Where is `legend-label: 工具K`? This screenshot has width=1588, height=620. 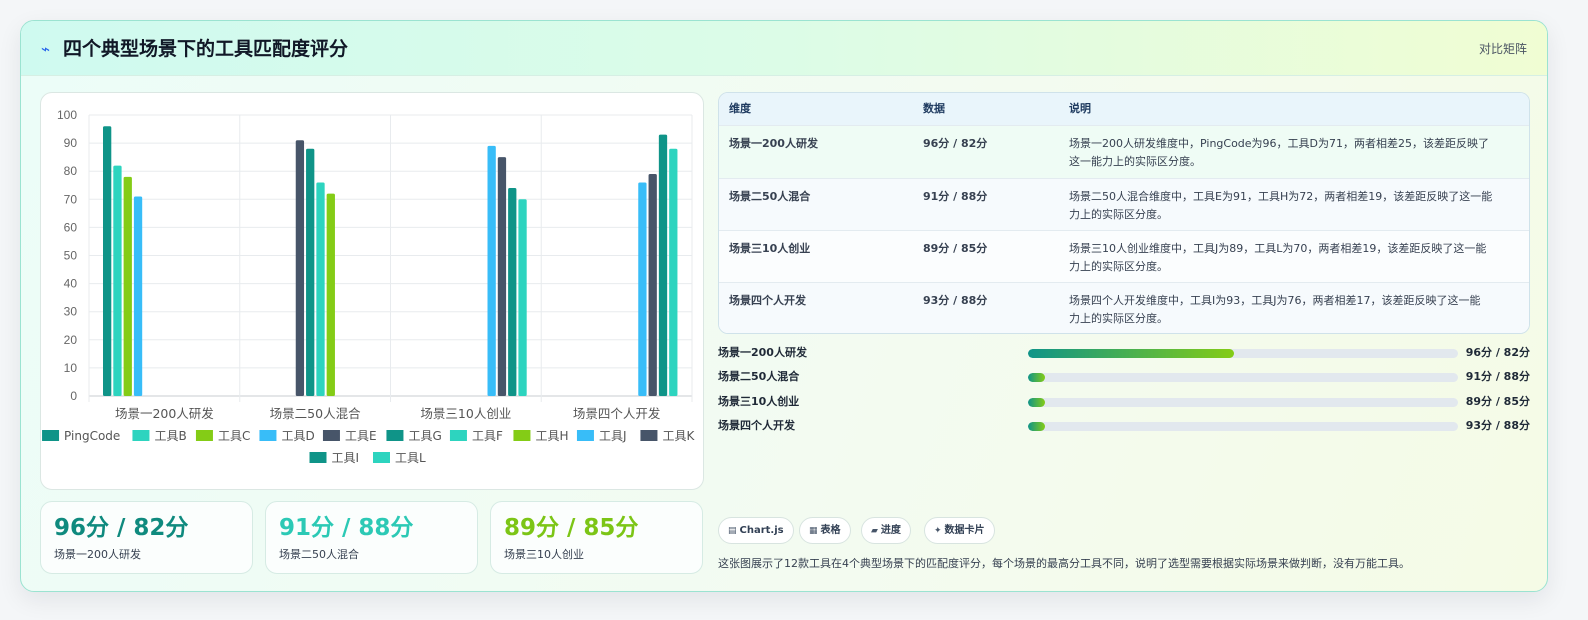 legend-label: 工具K is located at coordinates (678, 436).